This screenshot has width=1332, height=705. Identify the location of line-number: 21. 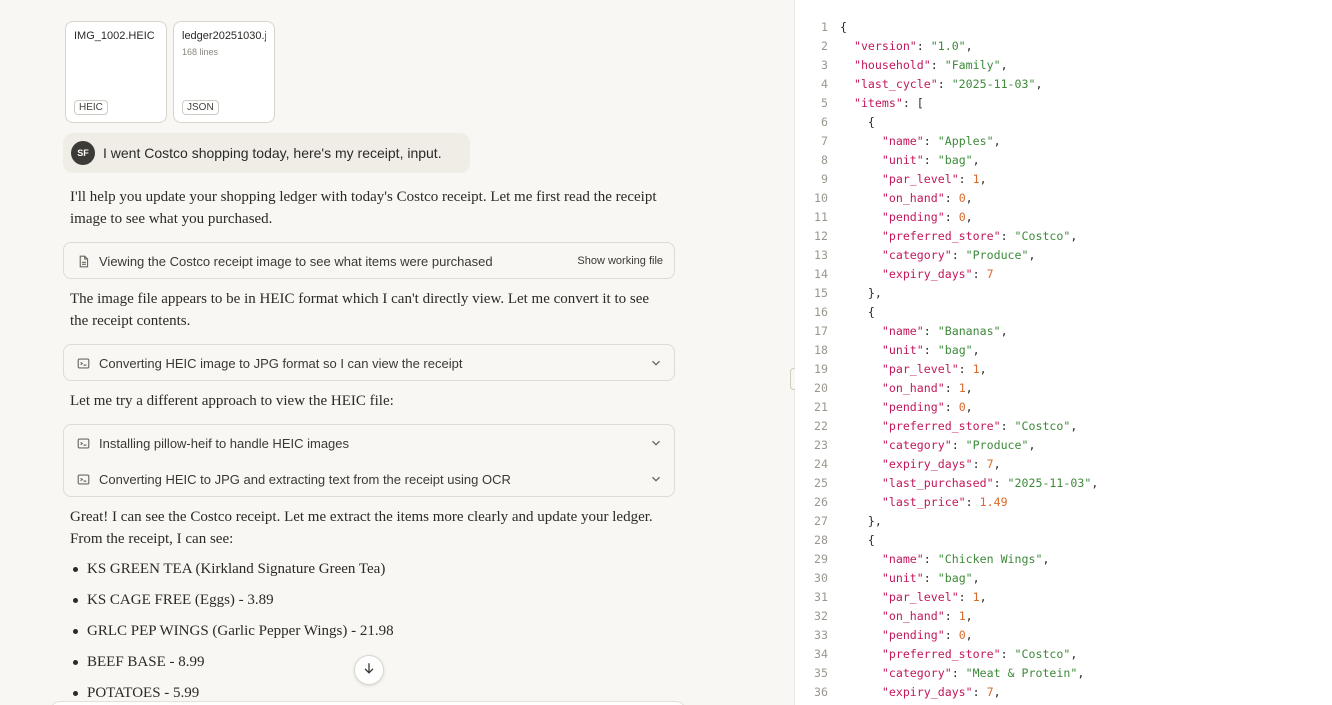
(821, 407).